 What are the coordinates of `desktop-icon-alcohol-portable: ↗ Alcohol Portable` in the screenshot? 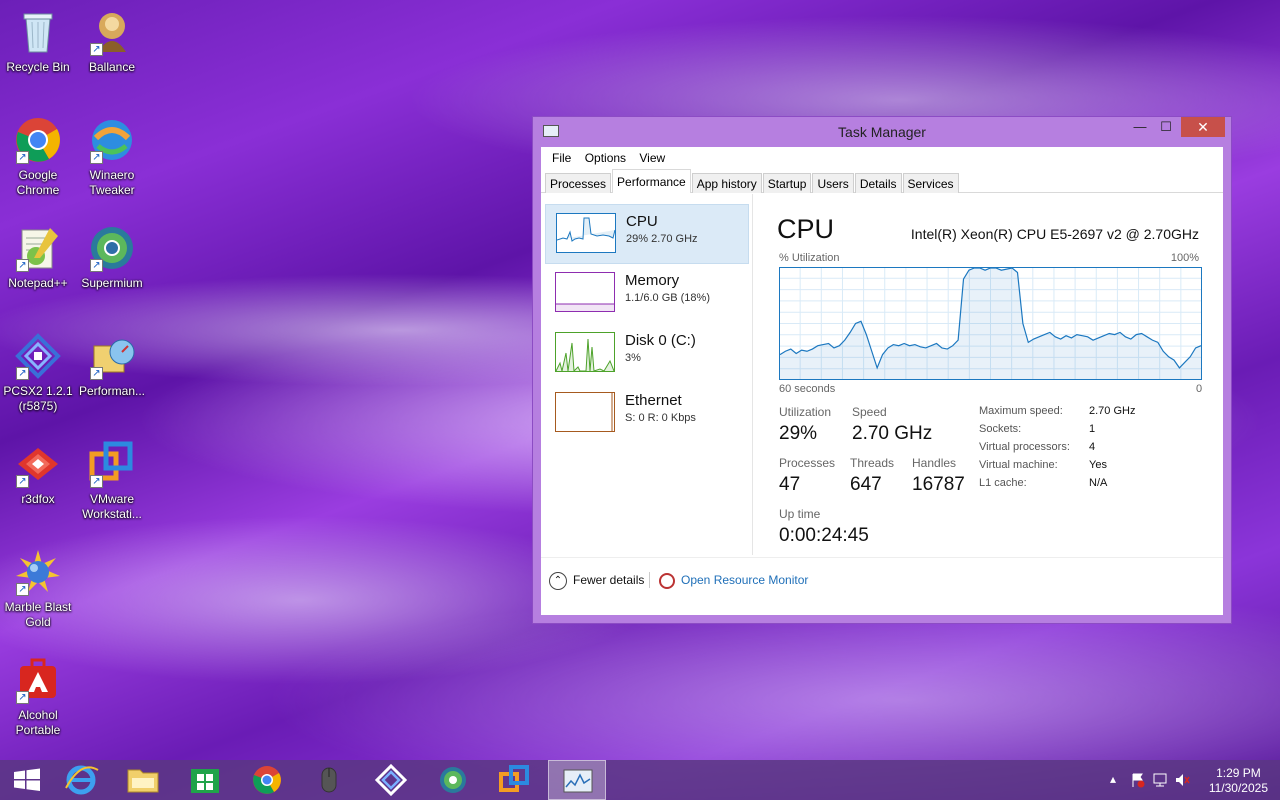 It's located at (38, 697).